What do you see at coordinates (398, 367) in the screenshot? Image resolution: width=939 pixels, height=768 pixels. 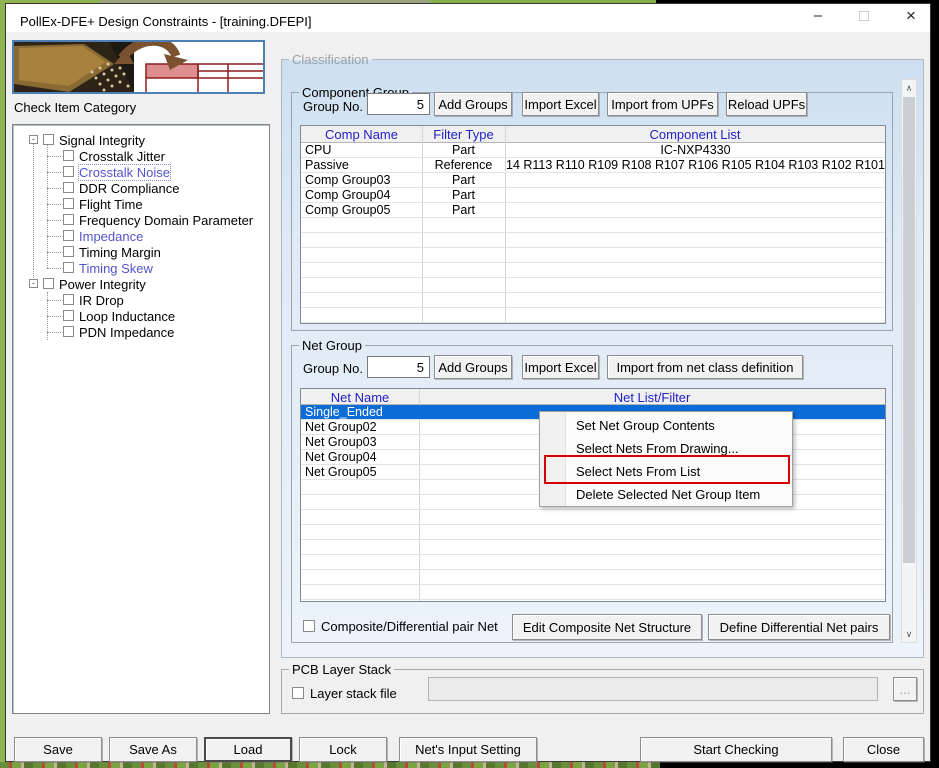 I see `net-group-no-input` at bounding box center [398, 367].